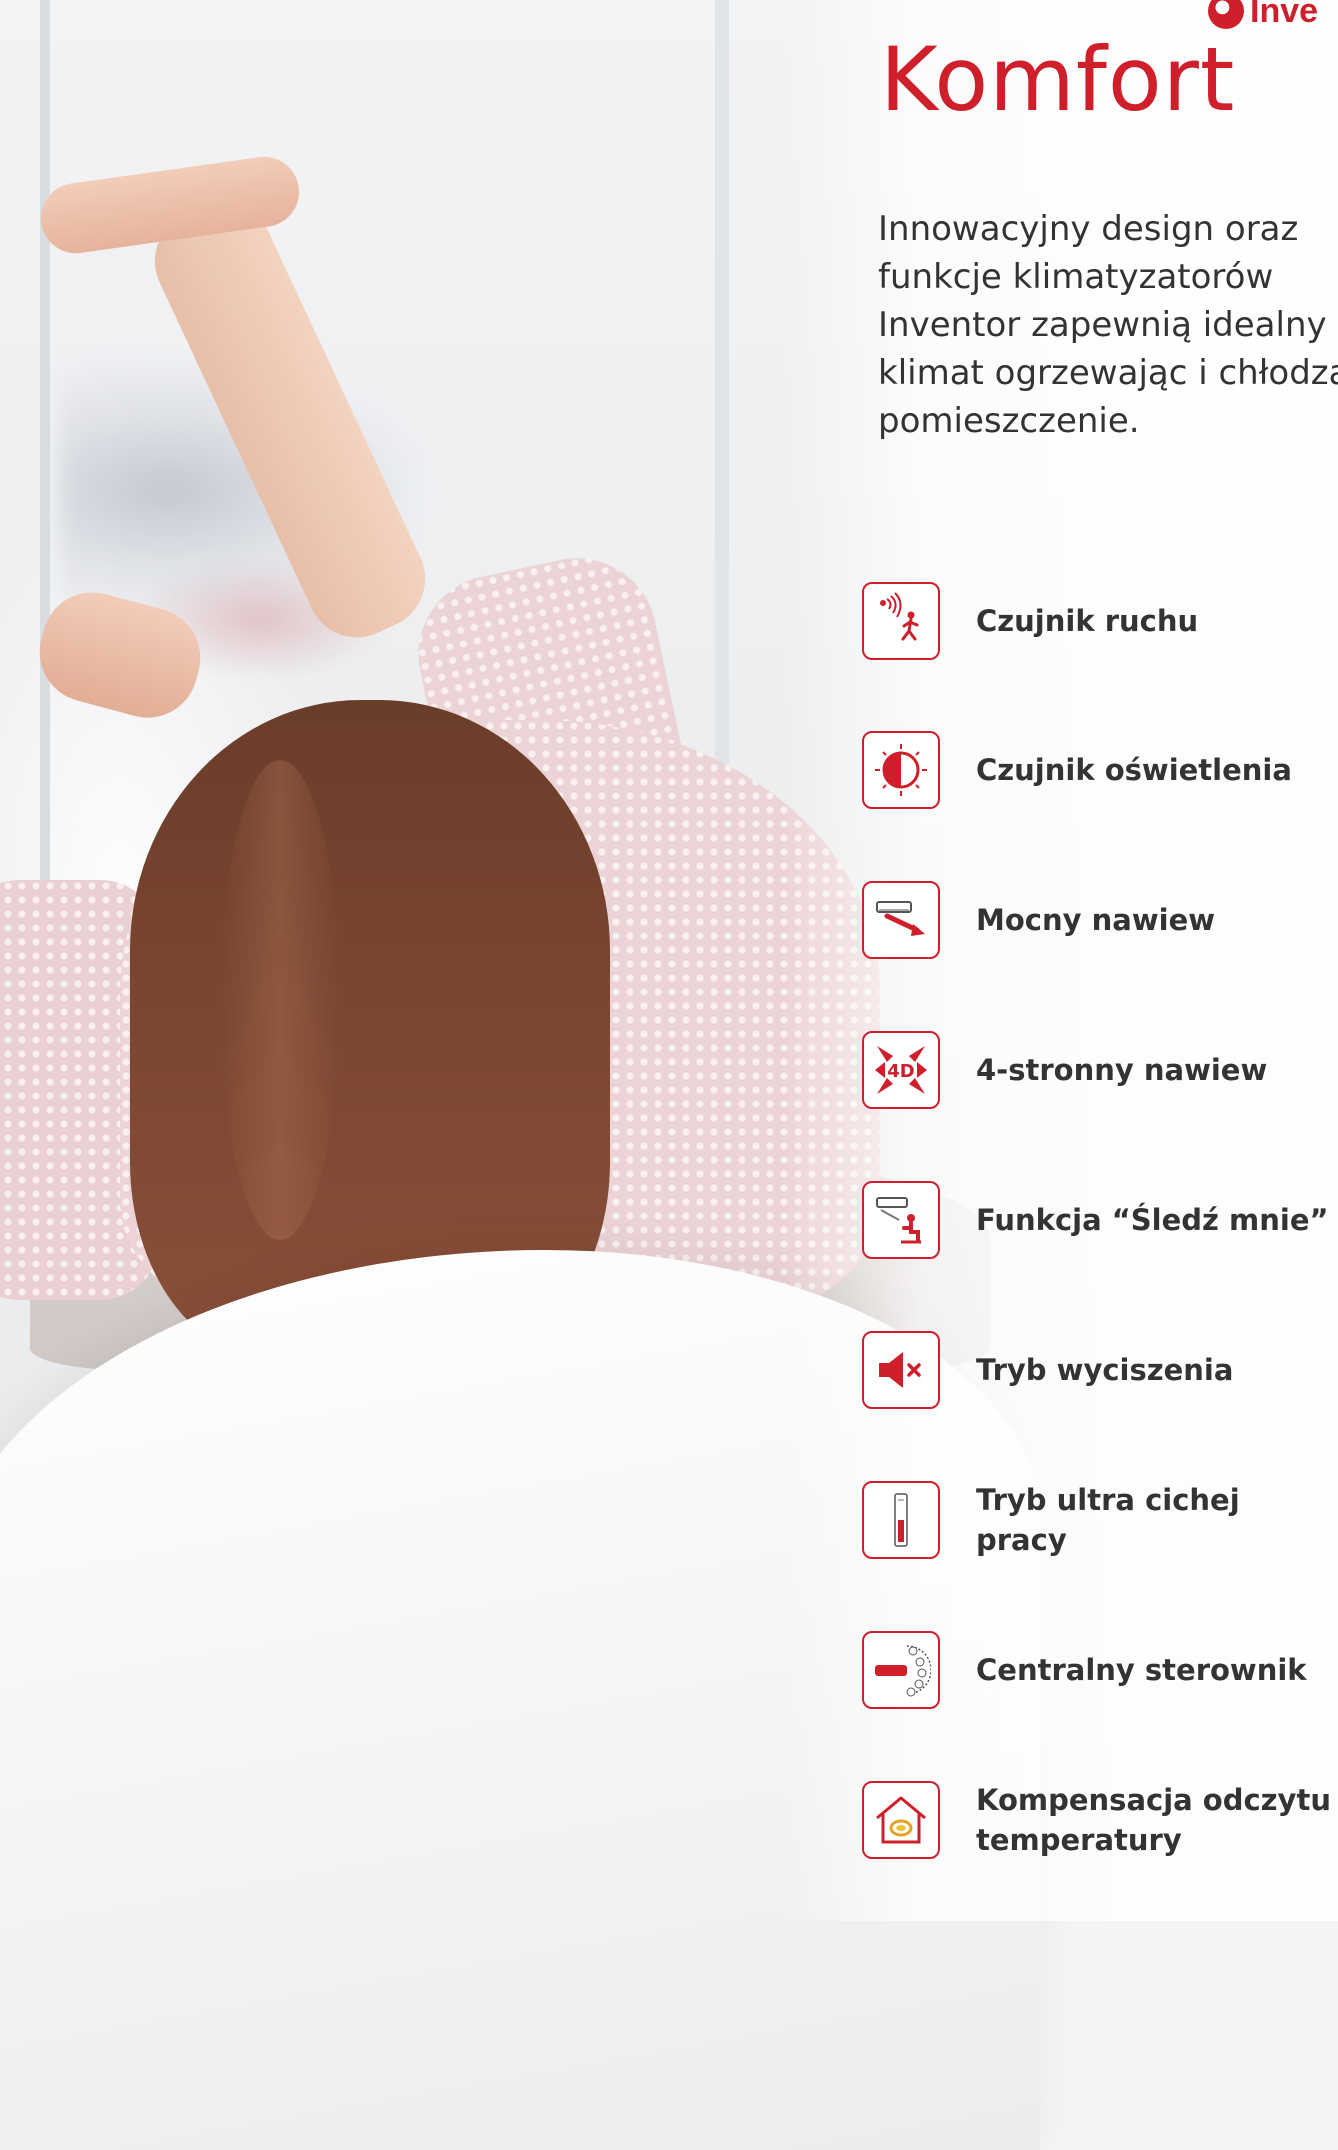  I want to click on svg-text: 4D, so click(900, 1071).